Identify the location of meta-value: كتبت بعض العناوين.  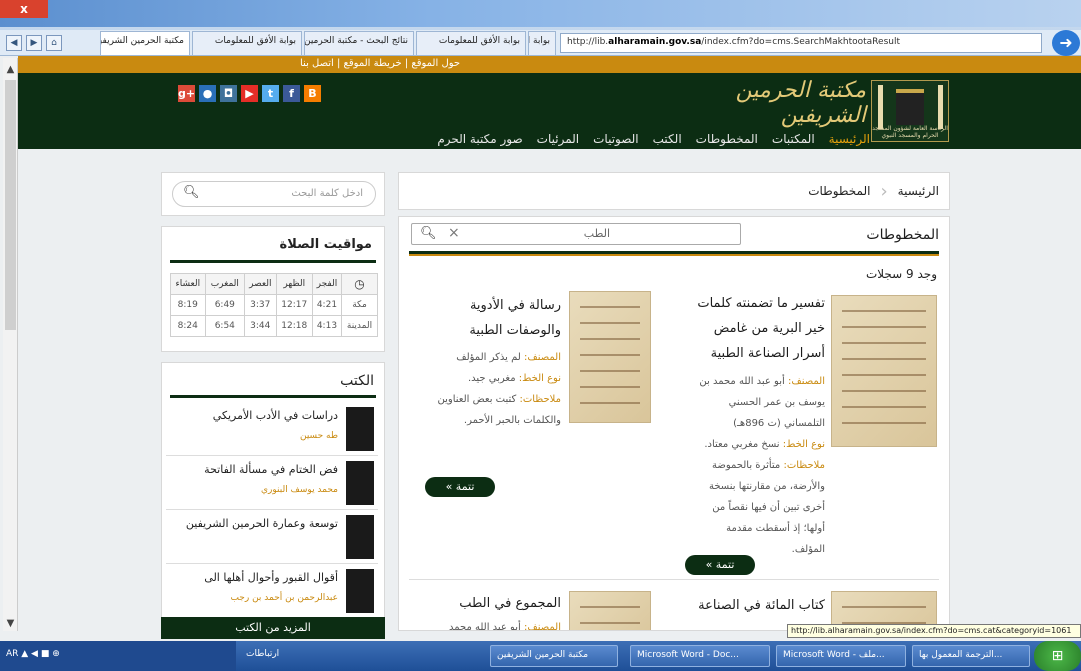
(478, 399).